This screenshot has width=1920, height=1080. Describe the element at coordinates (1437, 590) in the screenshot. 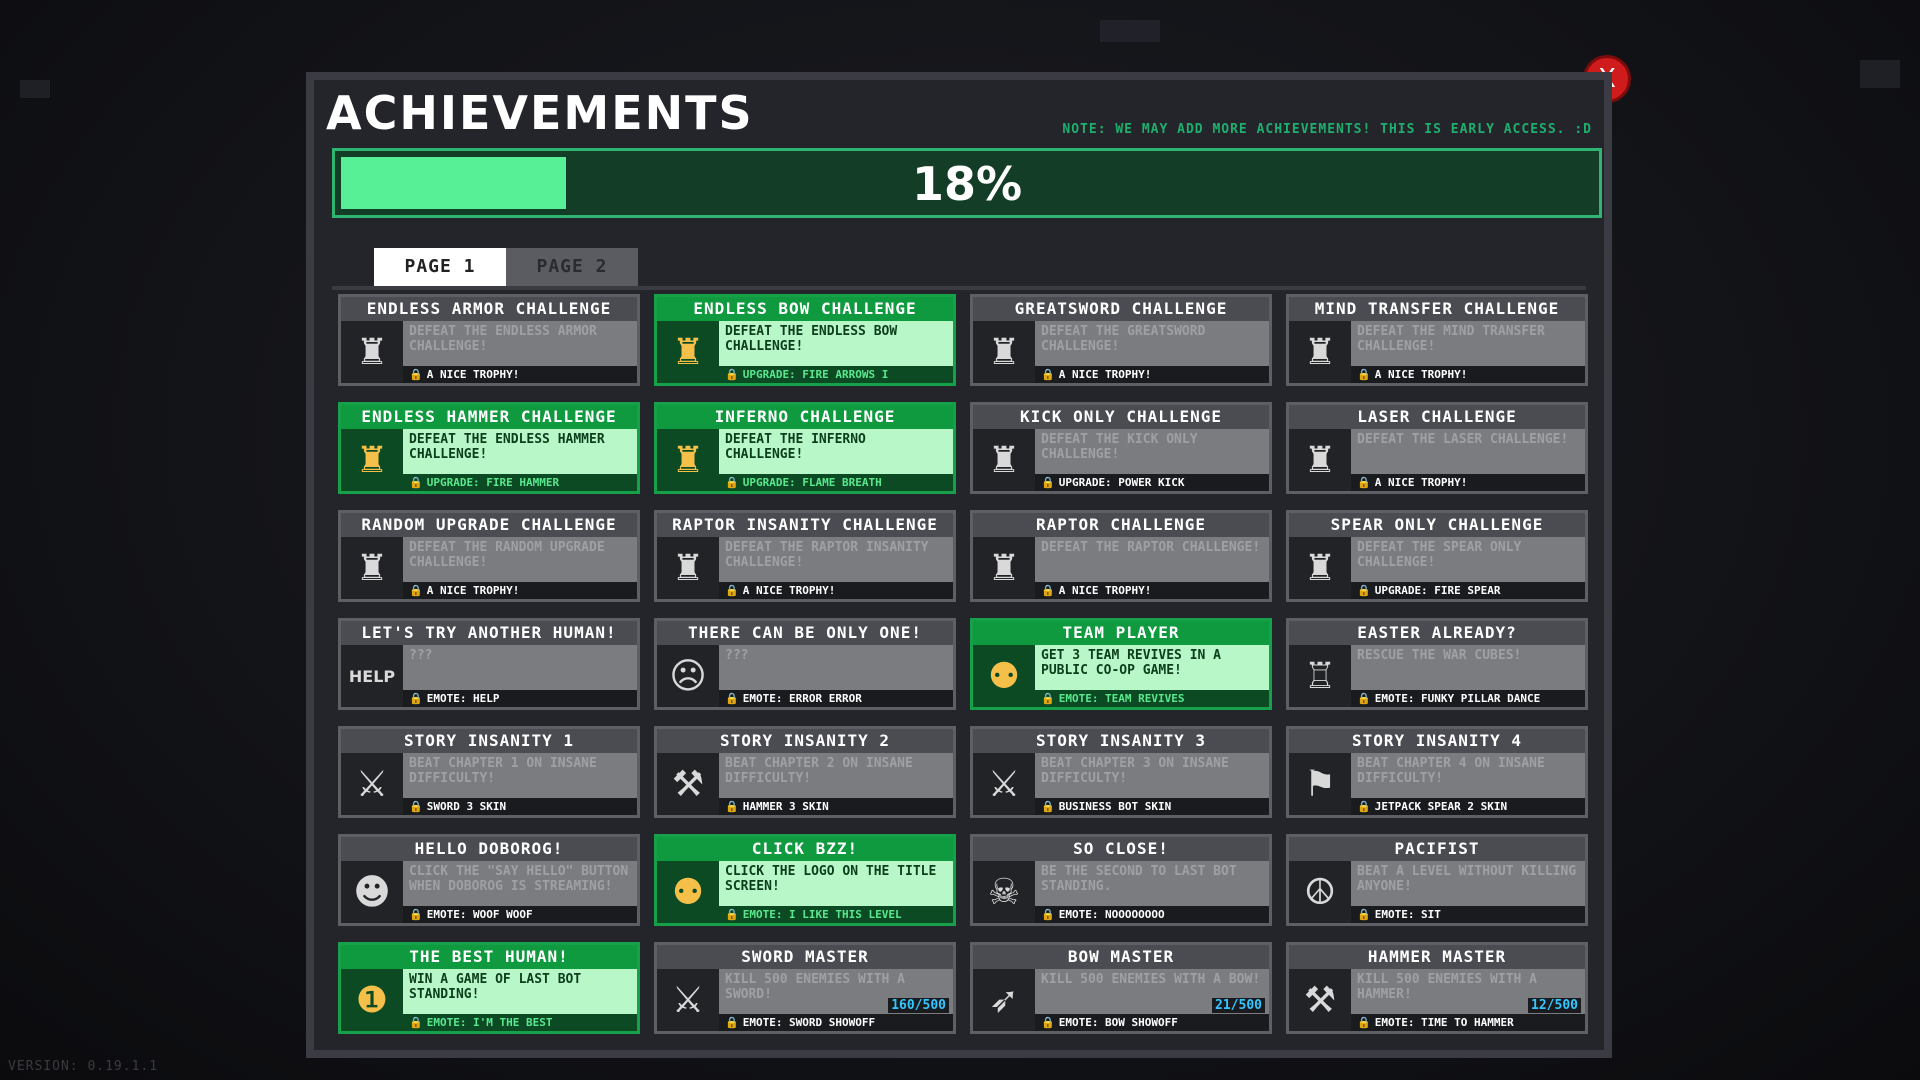

I see `reward-label: UPGRADE: FIRE SPEAR` at that location.